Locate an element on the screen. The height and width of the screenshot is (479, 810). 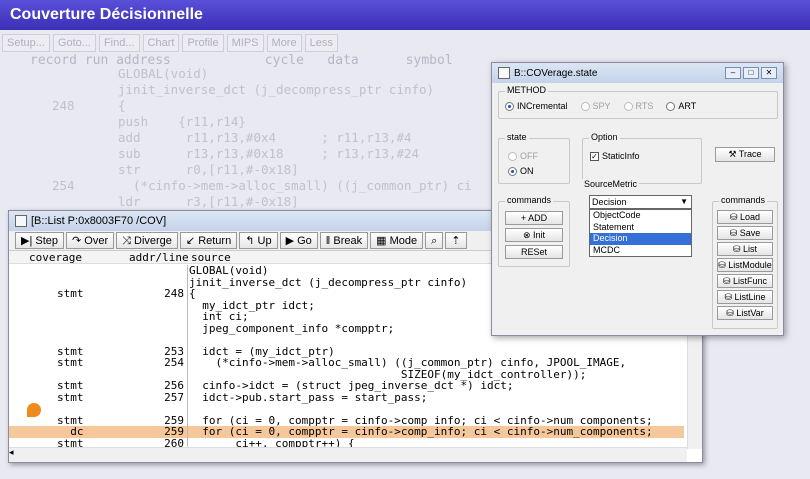
background-code-line: push {r11,r14} is located at coordinates (182, 121).